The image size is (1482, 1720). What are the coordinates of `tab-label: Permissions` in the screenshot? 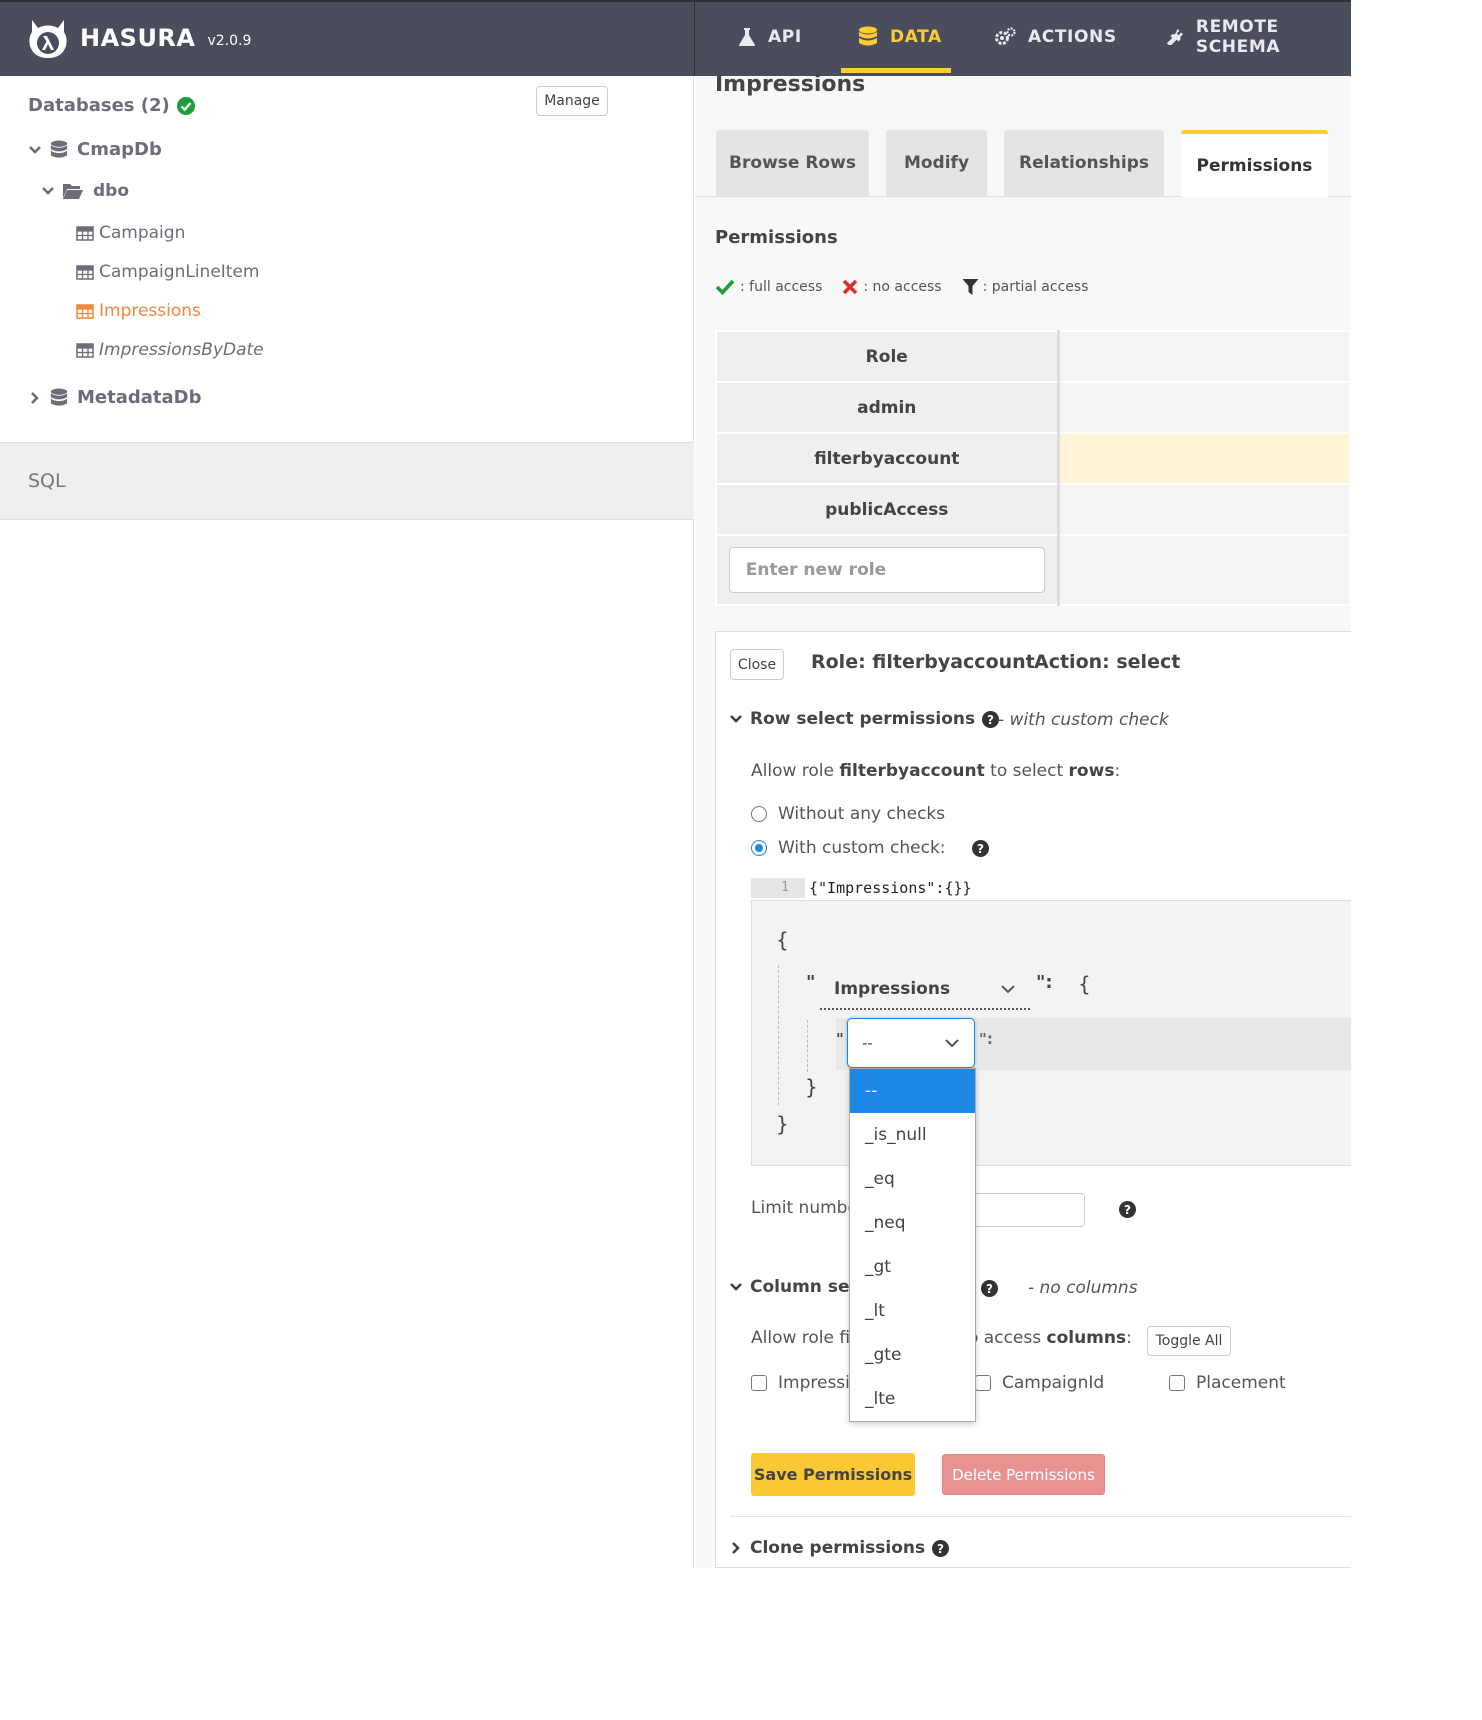 It's located at (1254, 165).